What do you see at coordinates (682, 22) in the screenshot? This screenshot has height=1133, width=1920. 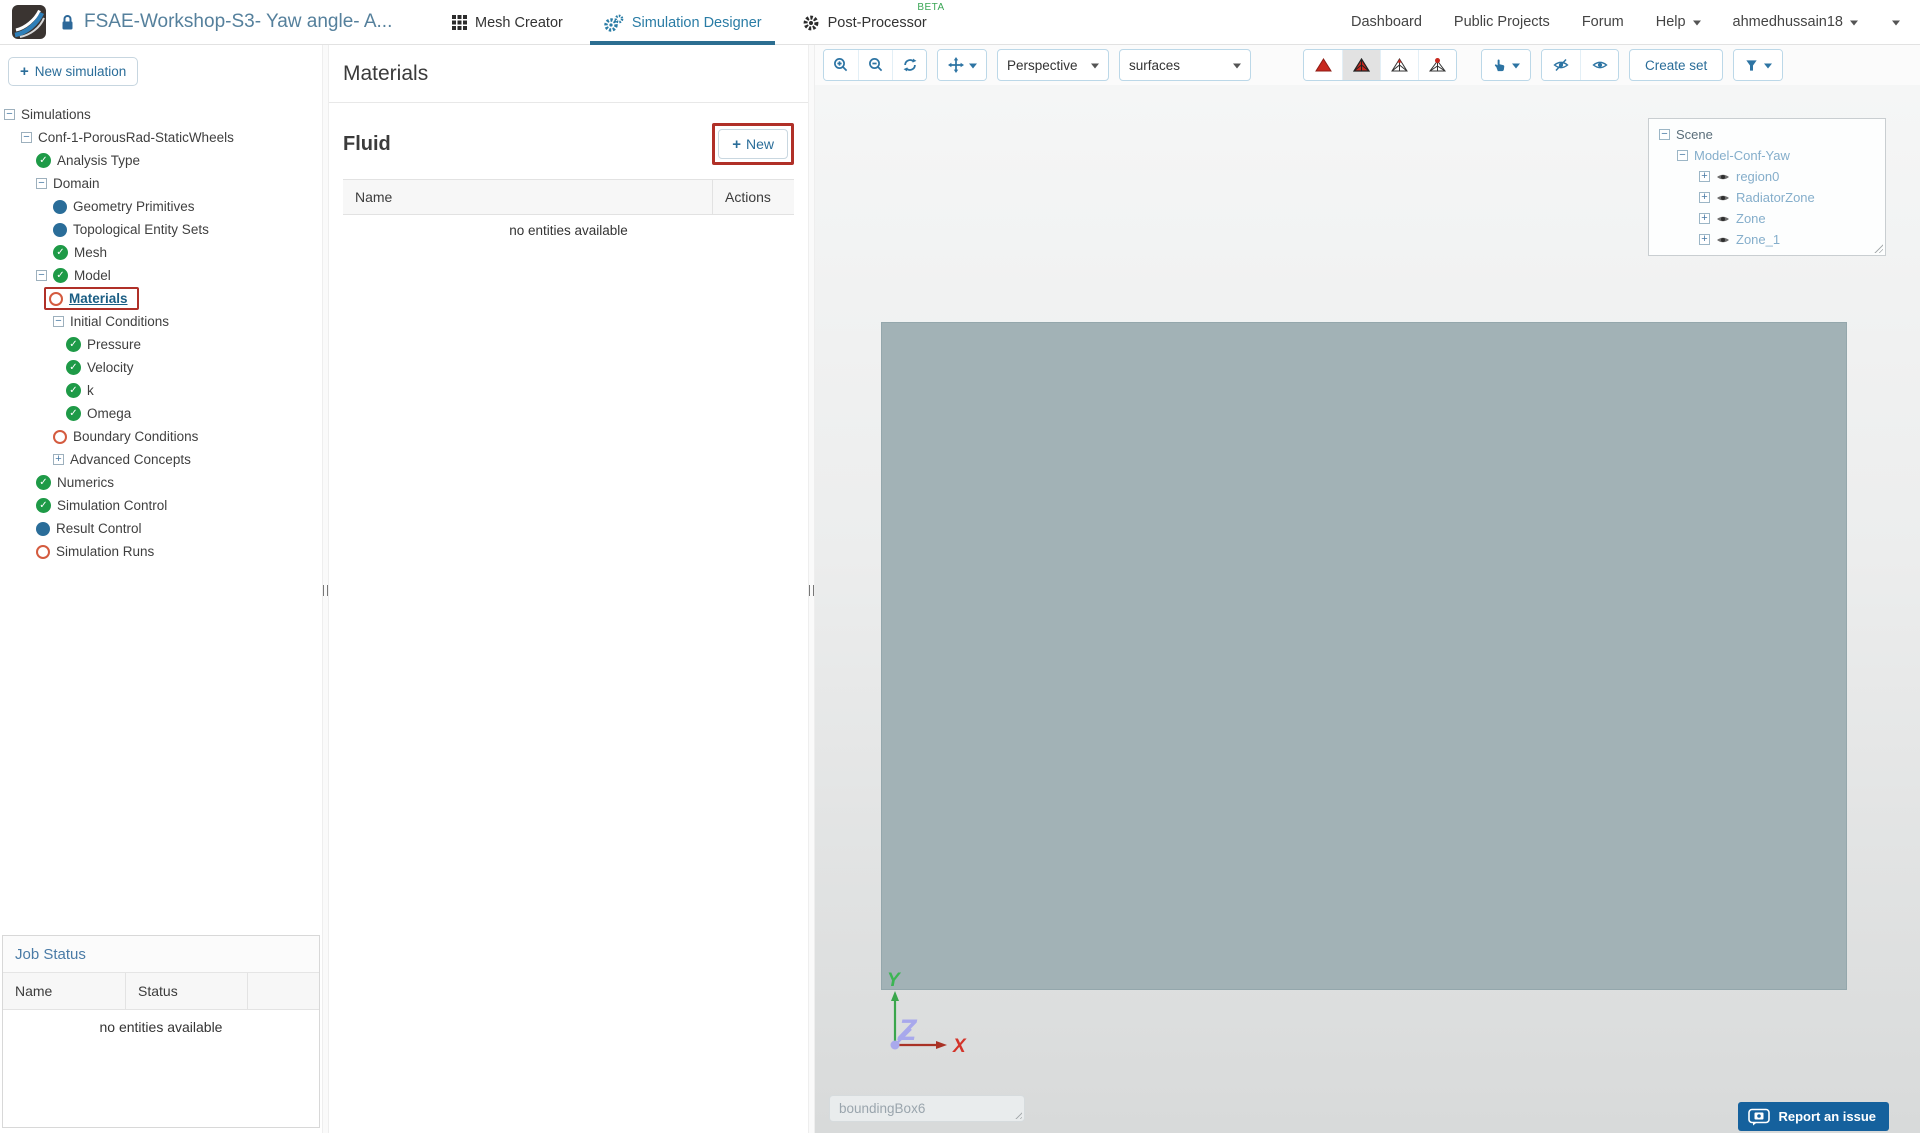 I see `tab-simulation-designer: Simulation Designer` at bounding box center [682, 22].